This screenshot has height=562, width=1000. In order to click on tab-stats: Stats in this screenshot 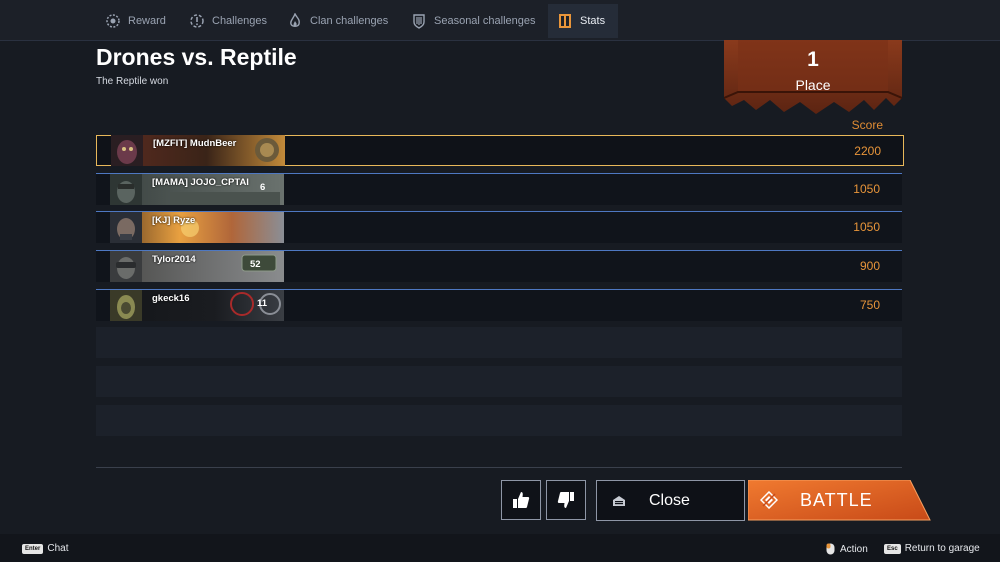, I will do `click(583, 21)`.